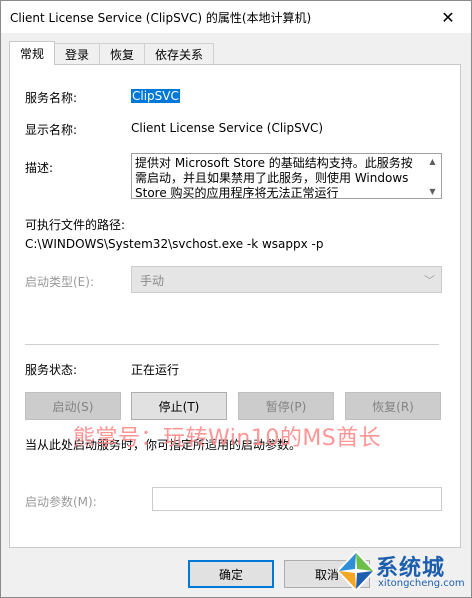 The height and width of the screenshot is (598, 472). I want to click on startup-type-select: 手动 ﹀, so click(286, 279).